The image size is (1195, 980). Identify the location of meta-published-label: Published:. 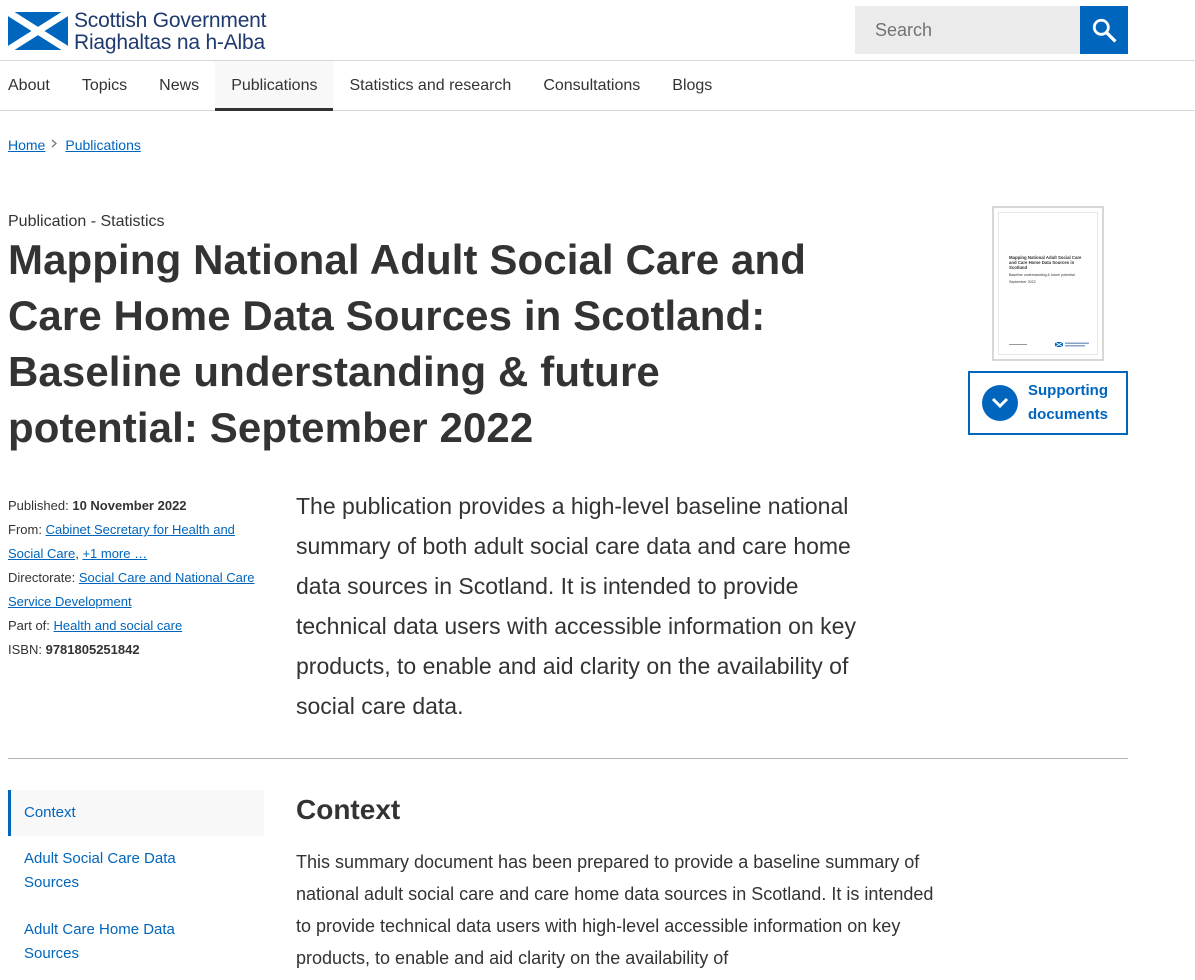
(38, 505).